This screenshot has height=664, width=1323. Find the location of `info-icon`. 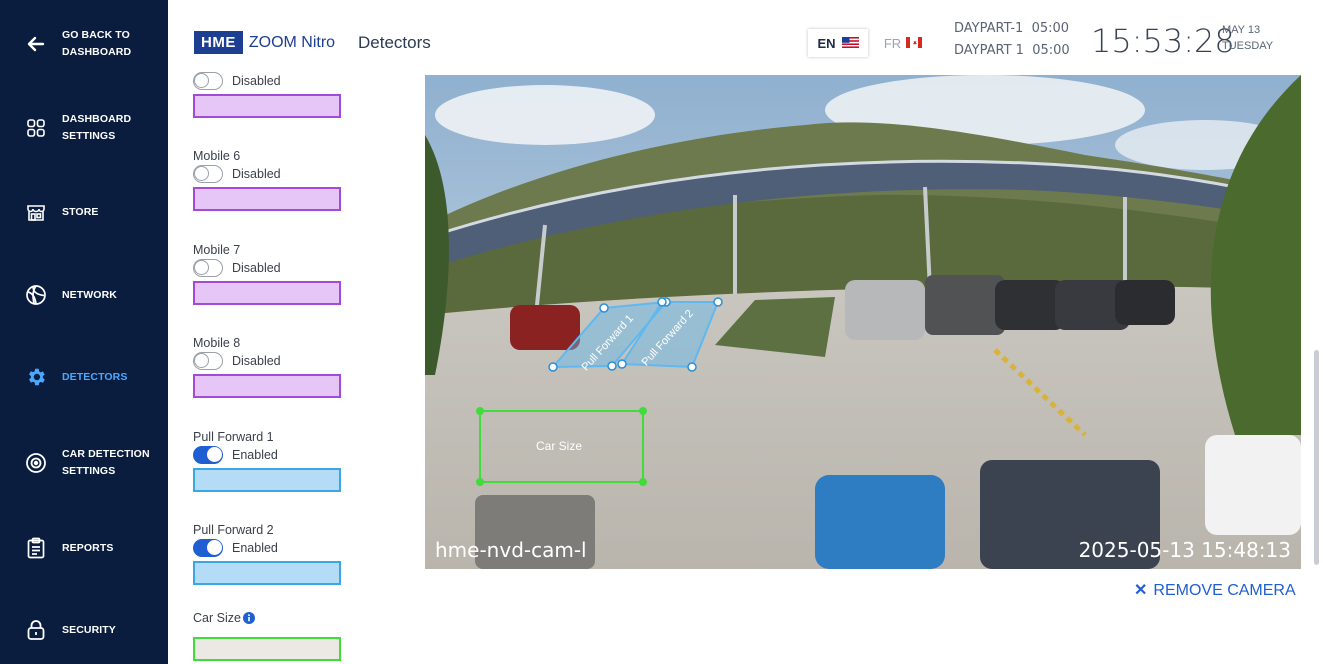

info-icon is located at coordinates (248, 618).